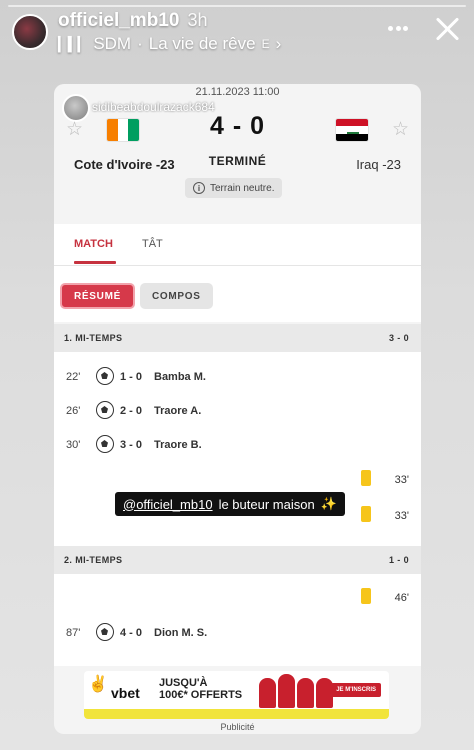 This screenshot has height=750, width=474. Describe the element at coordinates (202, 43) in the screenshot. I see `music-title: La vie de rêve` at that location.